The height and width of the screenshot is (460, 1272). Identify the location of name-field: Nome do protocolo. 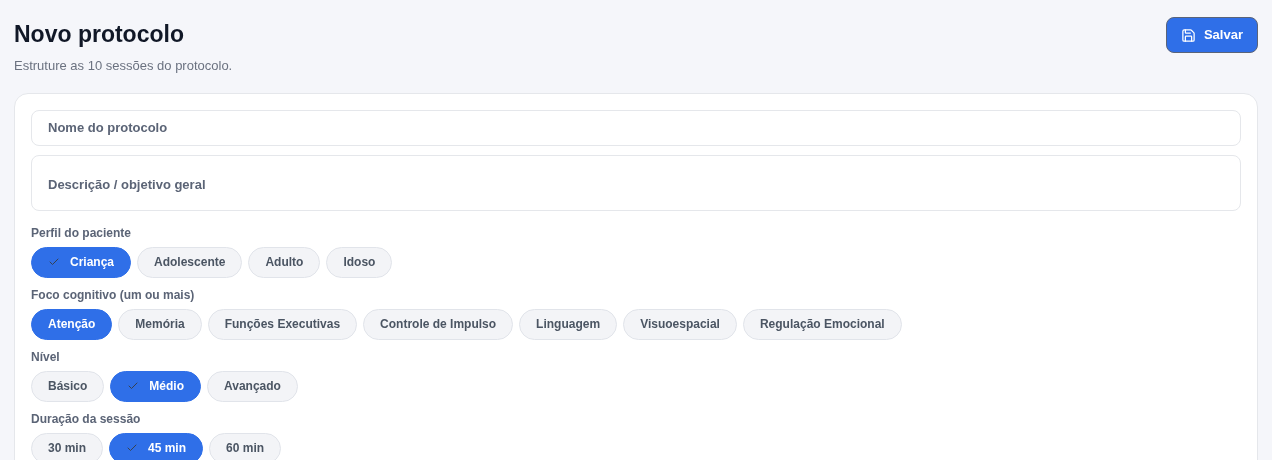
(636, 127).